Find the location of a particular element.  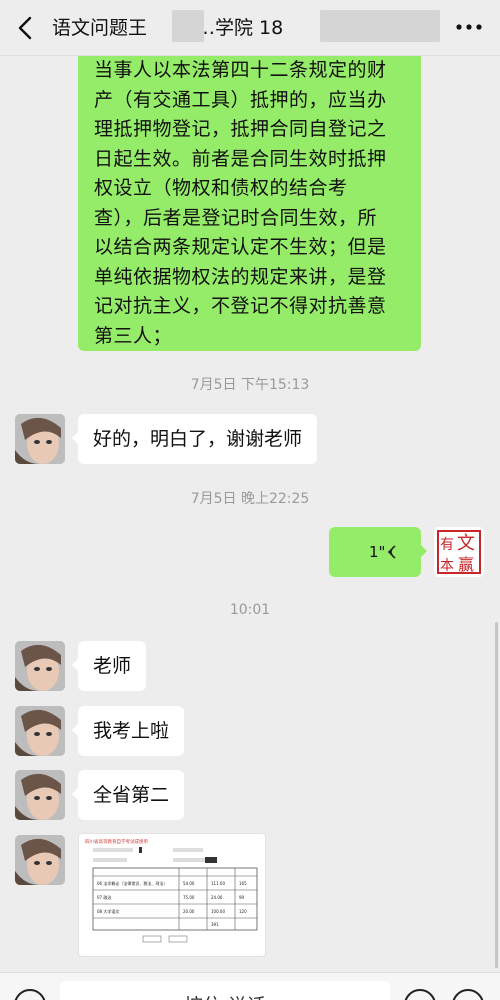

add-more-icon is located at coordinates (468, 994).